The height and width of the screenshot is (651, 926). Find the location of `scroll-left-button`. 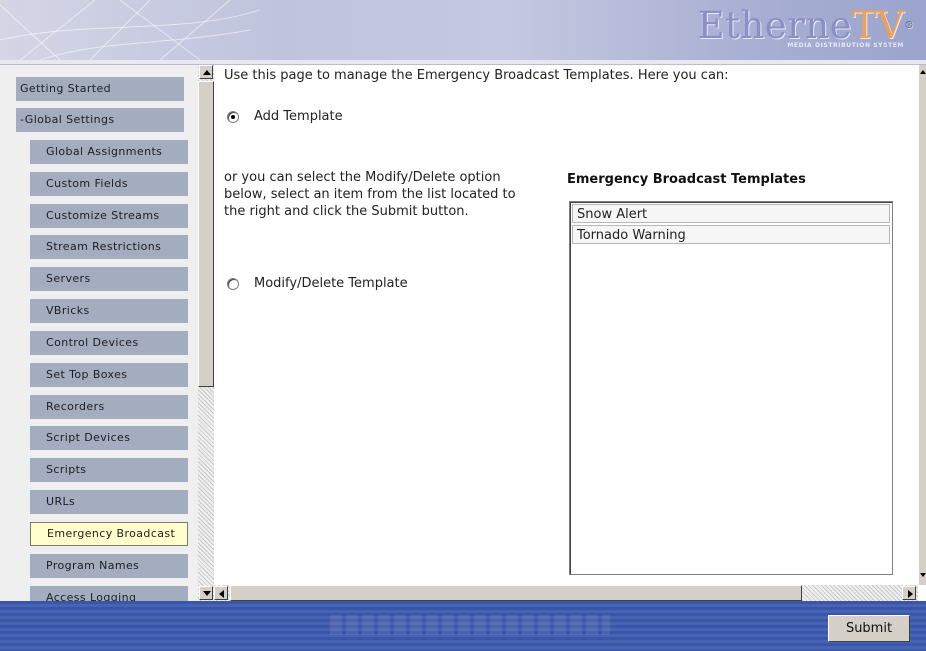

scroll-left-button is located at coordinates (221, 593).